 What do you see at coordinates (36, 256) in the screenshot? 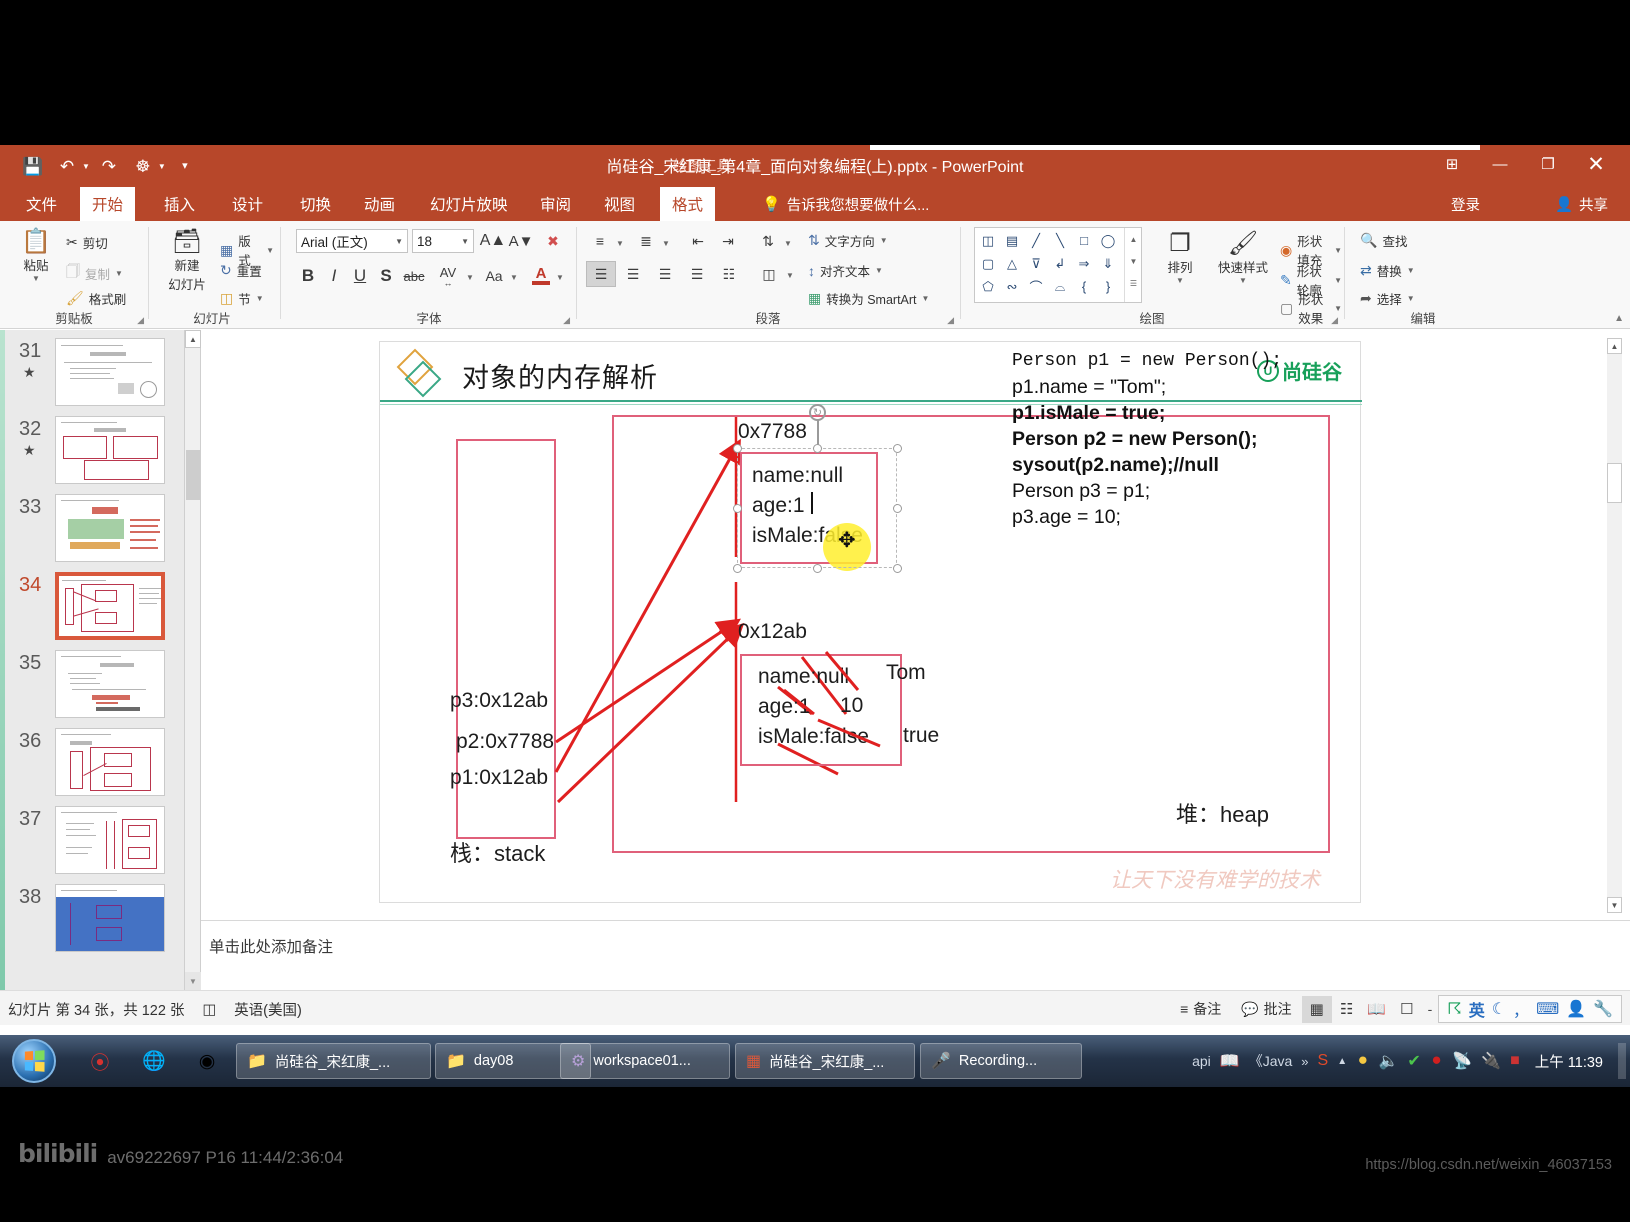
I see `paste-button: 📋 粘贴 ▼` at bounding box center [36, 256].